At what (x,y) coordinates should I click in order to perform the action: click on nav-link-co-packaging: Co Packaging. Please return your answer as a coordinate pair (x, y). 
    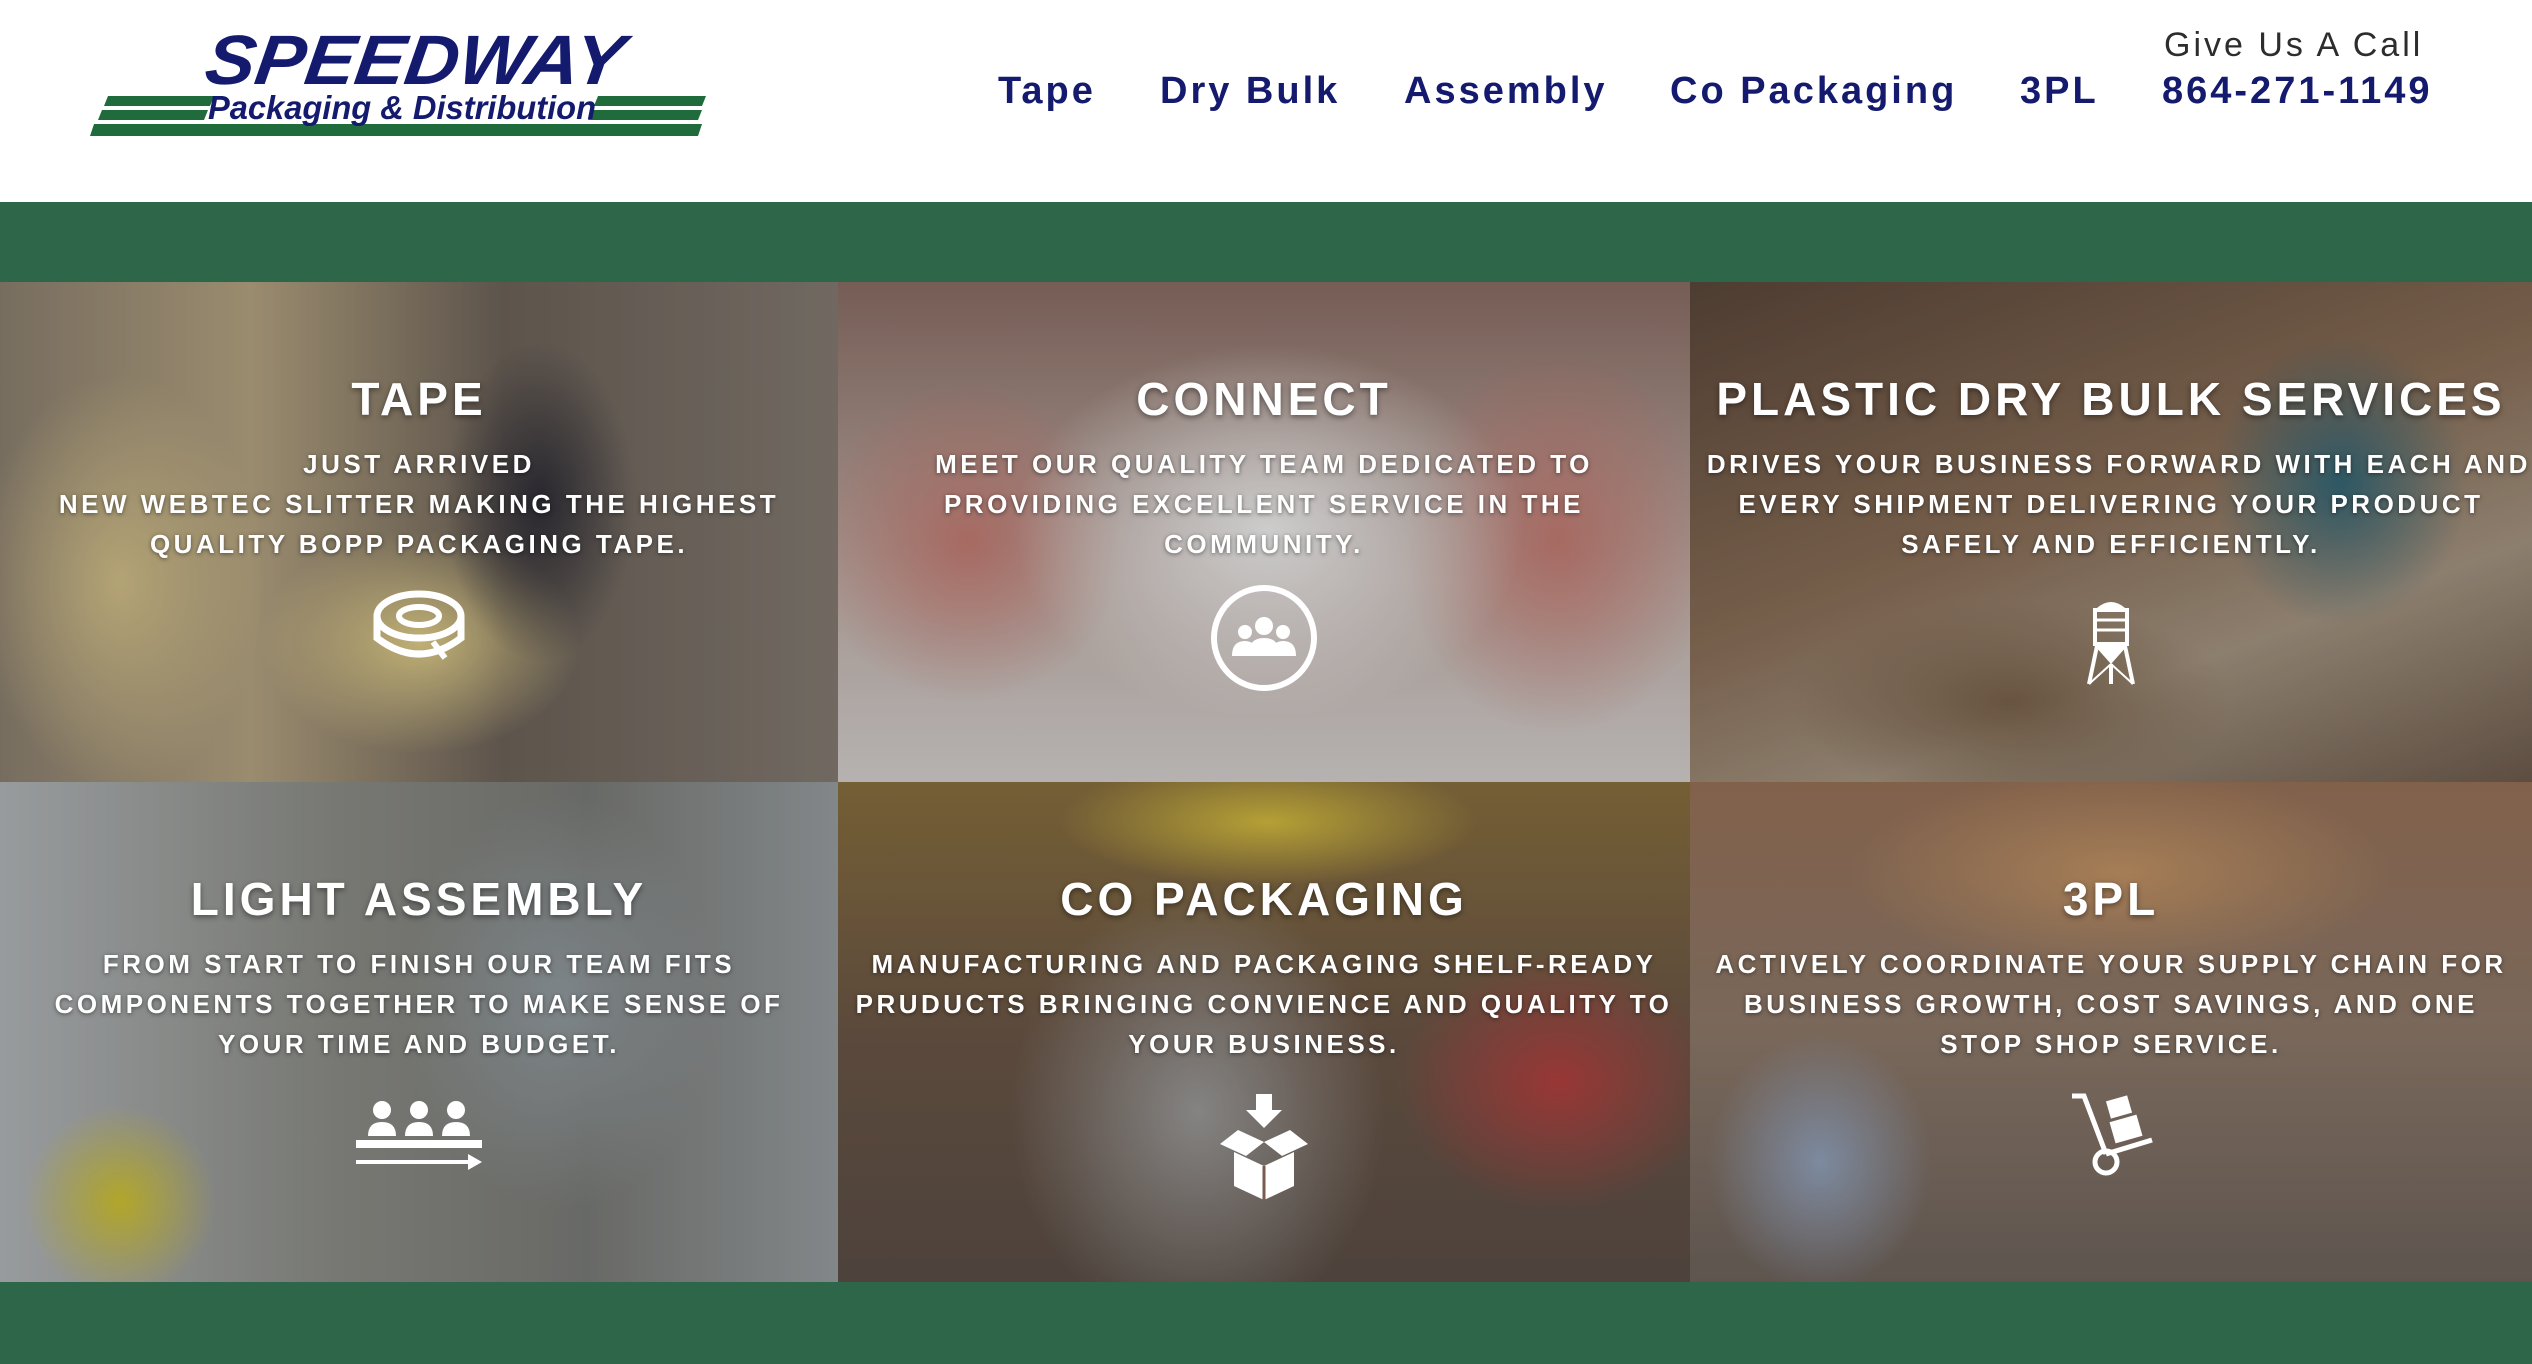
    Looking at the image, I should click on (1813, 91).